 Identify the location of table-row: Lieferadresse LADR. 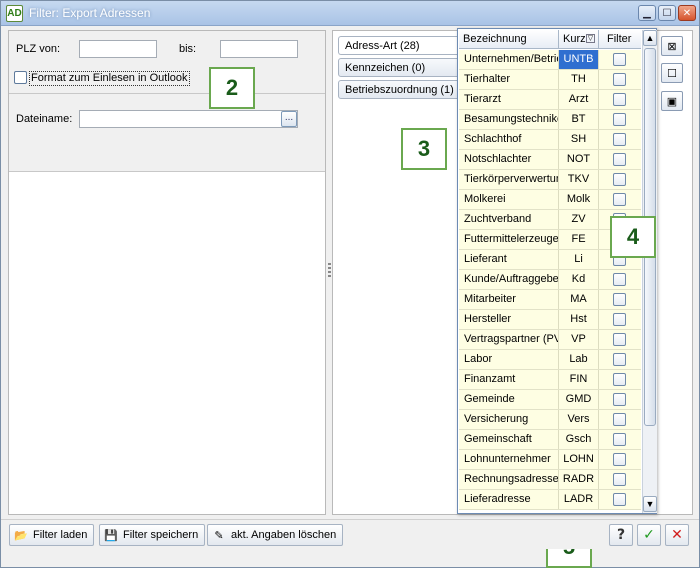
(550, 500).